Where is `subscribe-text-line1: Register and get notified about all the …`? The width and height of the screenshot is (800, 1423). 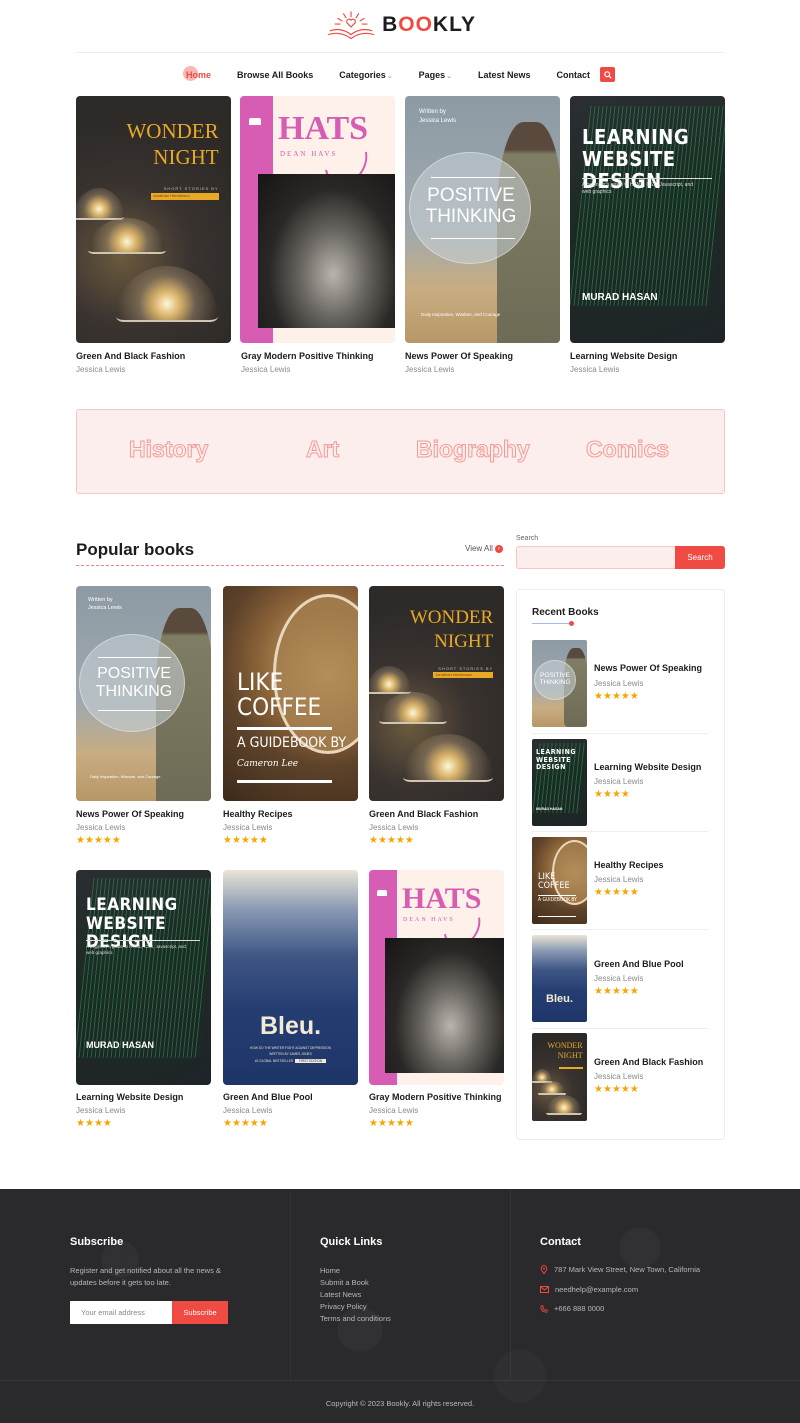 subscribe-text-line1: Register and get notified about all the … is located at coordinates (145, 1270).